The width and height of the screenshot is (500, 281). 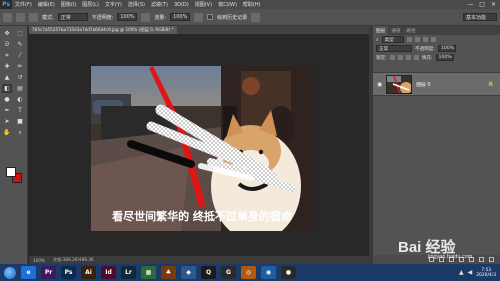 What do you see at coordinates (392, 39) in the screenshot?
I see `layer-kind-select: 类型` at bounding box center [392, 39].